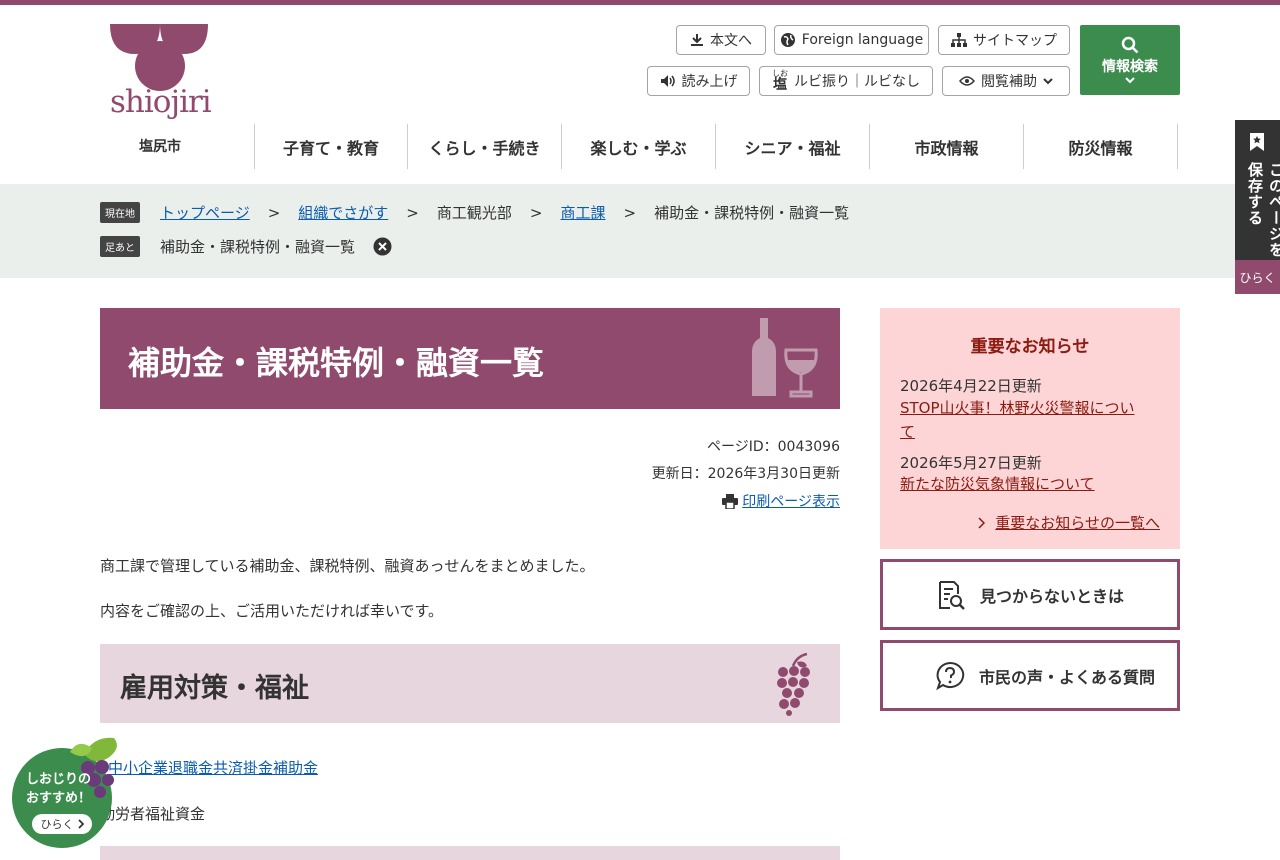  I want to click on page-id: ページID：0043096, so click(773, 447).